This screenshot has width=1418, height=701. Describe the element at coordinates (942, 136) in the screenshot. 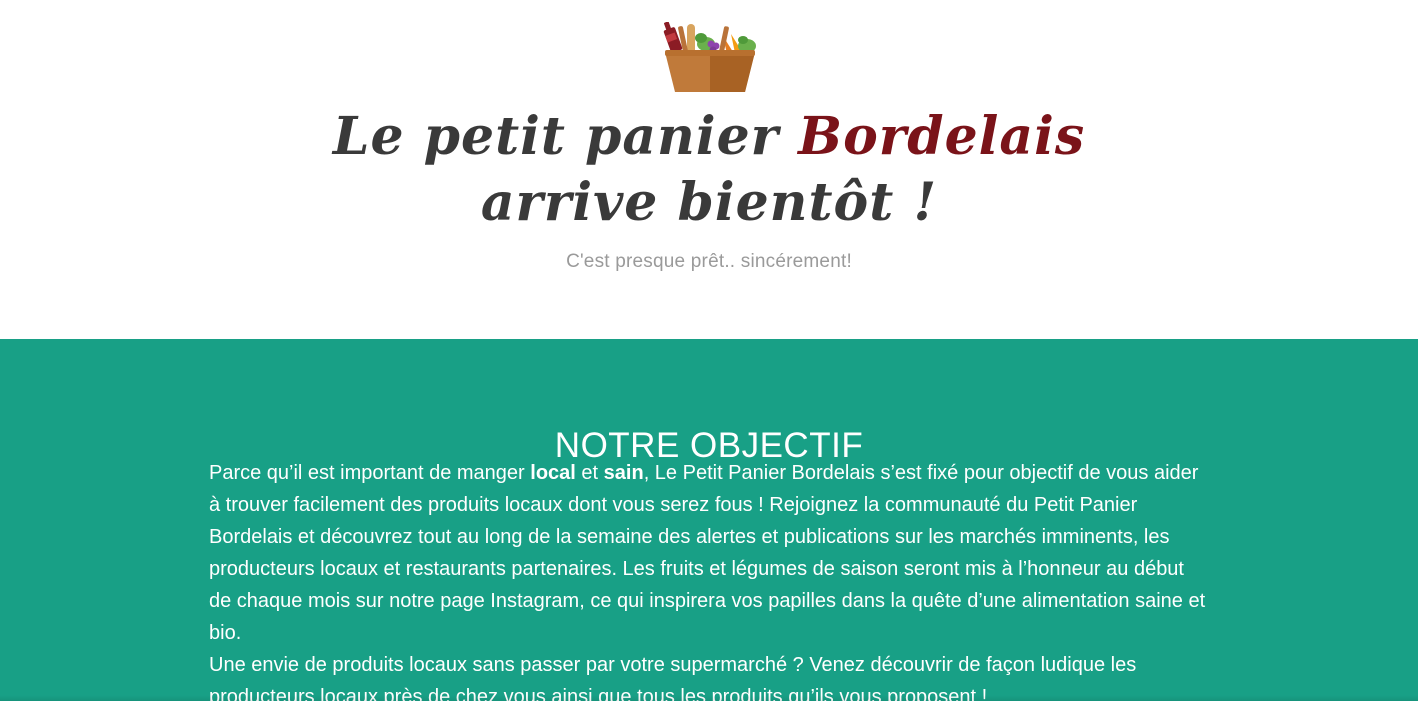

I see `headline-brand: Bordelais` at that location.